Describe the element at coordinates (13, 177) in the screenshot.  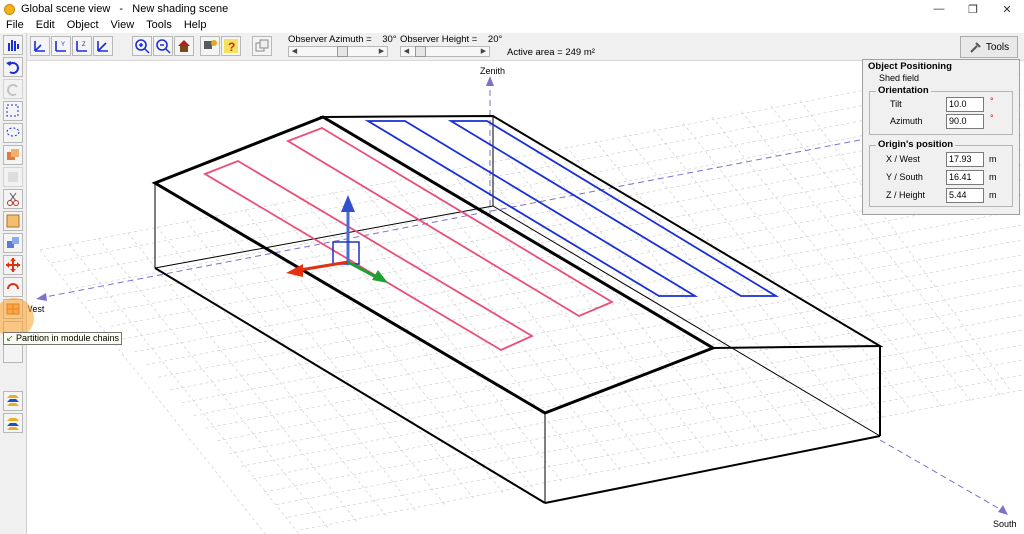
I see `disabled-tool-icon` at that location.